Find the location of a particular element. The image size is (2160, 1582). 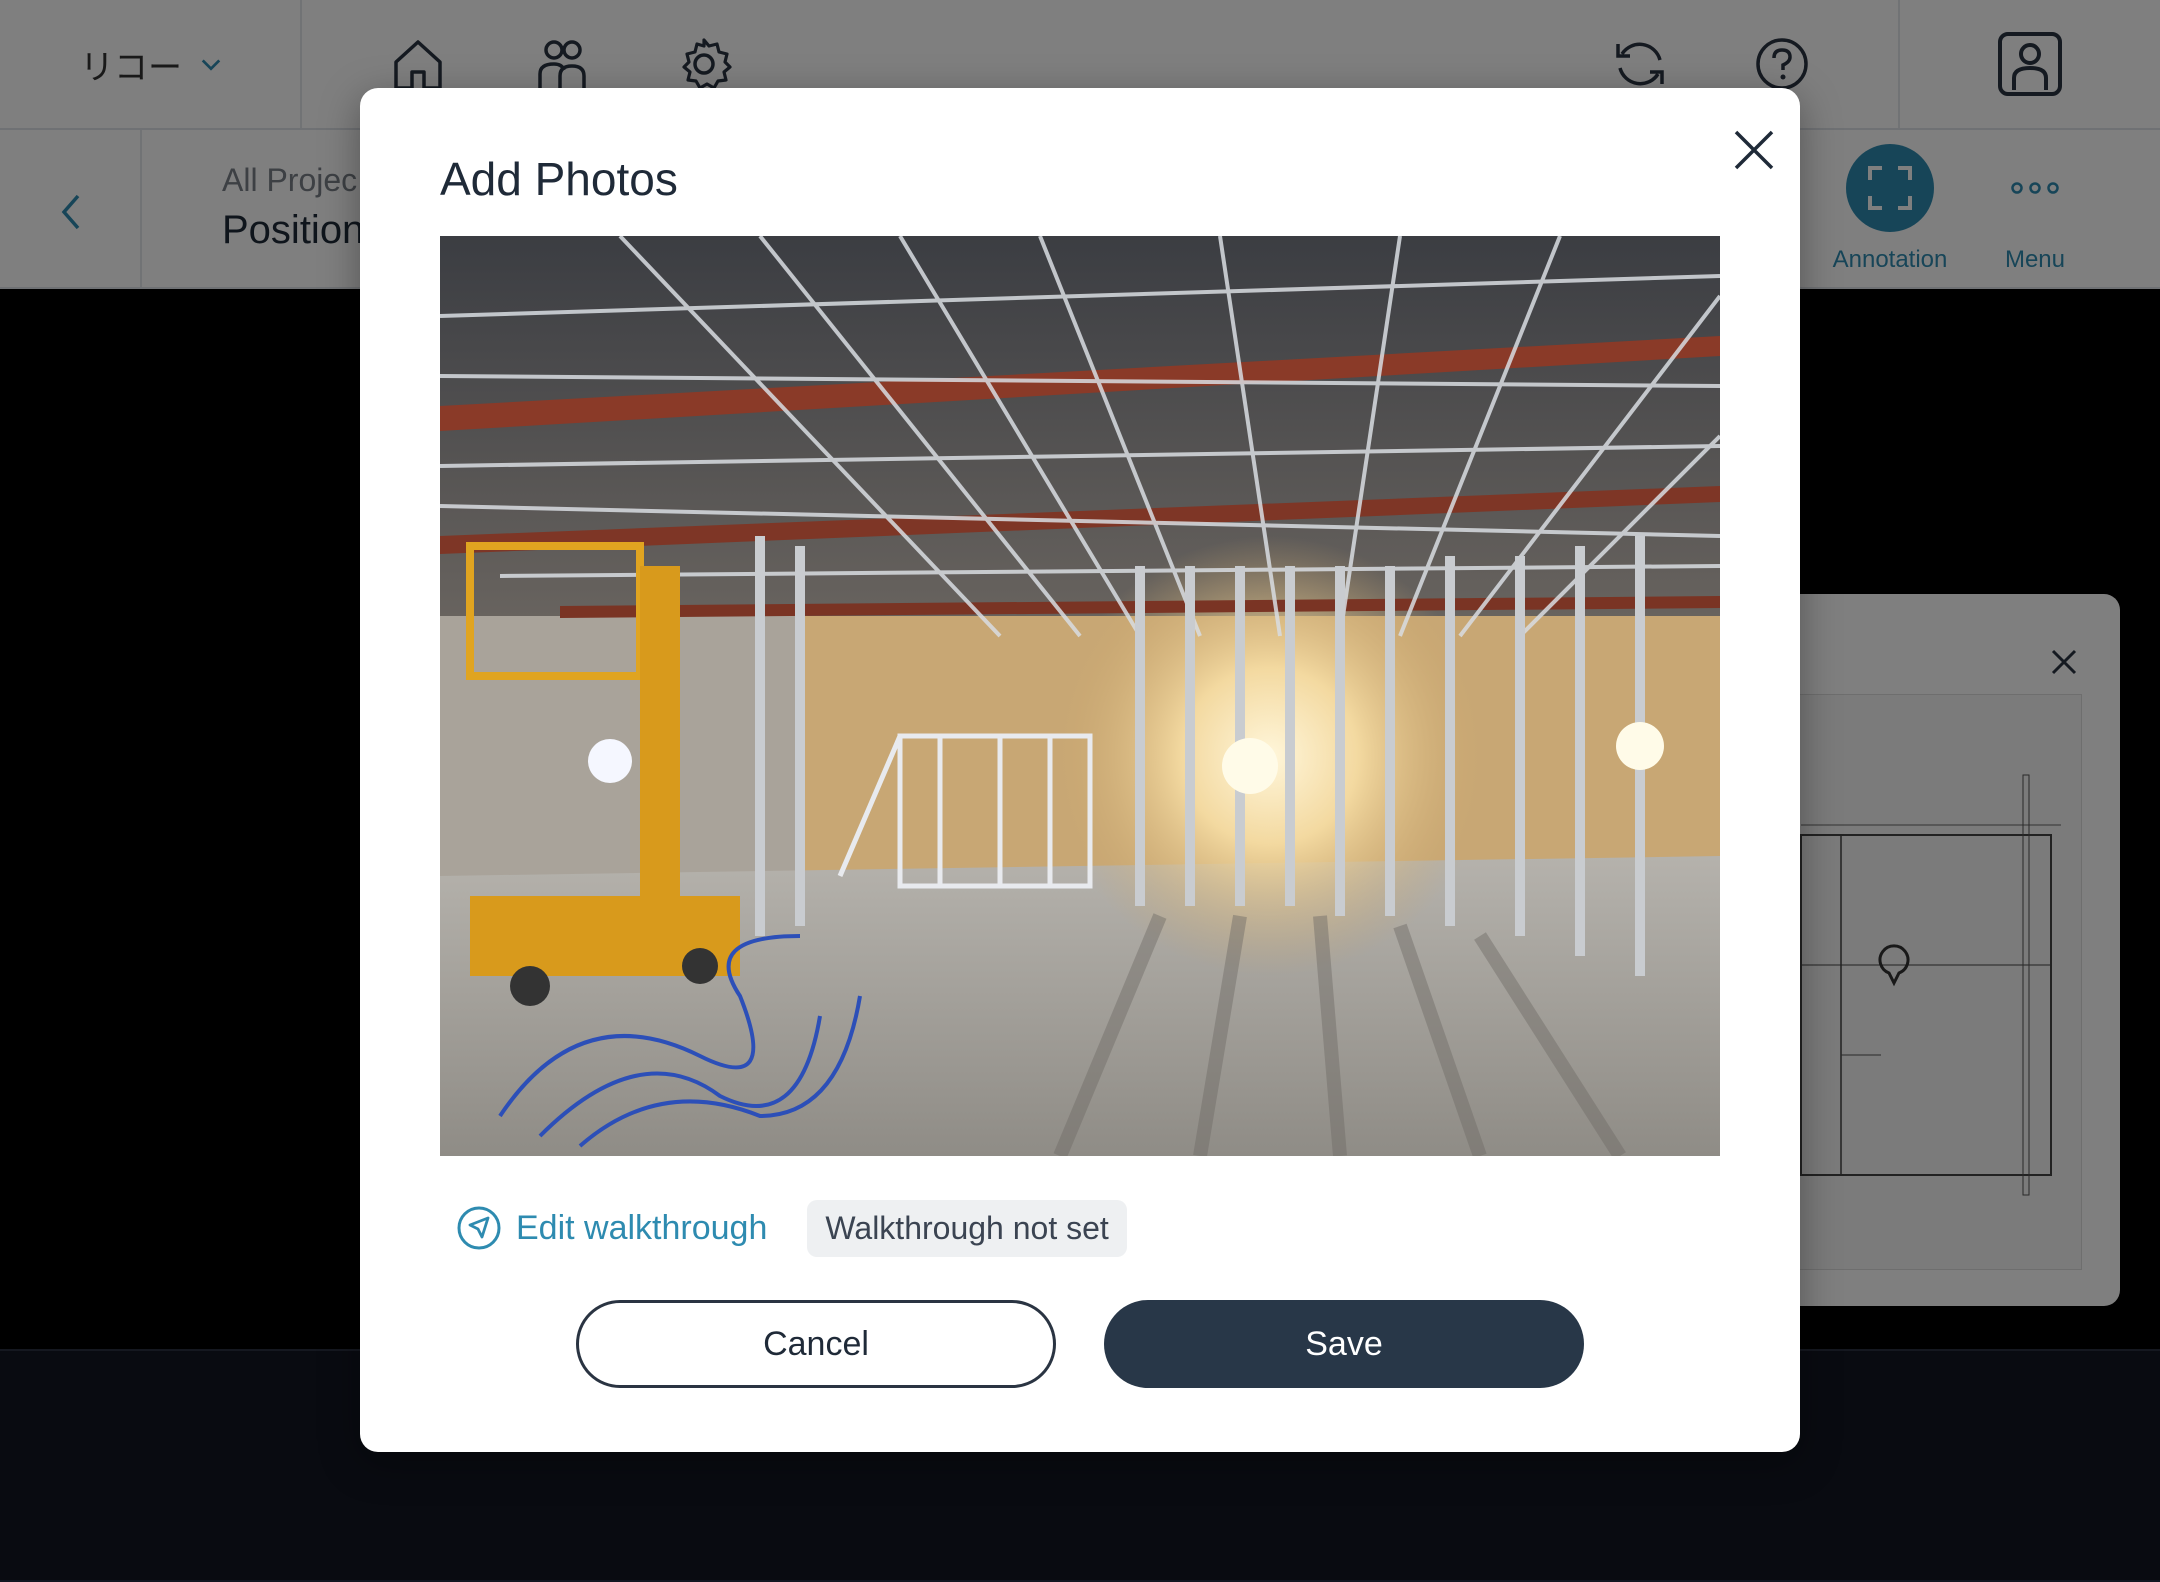

cancel-button: Cancel is located at coordinates (816, 1344).